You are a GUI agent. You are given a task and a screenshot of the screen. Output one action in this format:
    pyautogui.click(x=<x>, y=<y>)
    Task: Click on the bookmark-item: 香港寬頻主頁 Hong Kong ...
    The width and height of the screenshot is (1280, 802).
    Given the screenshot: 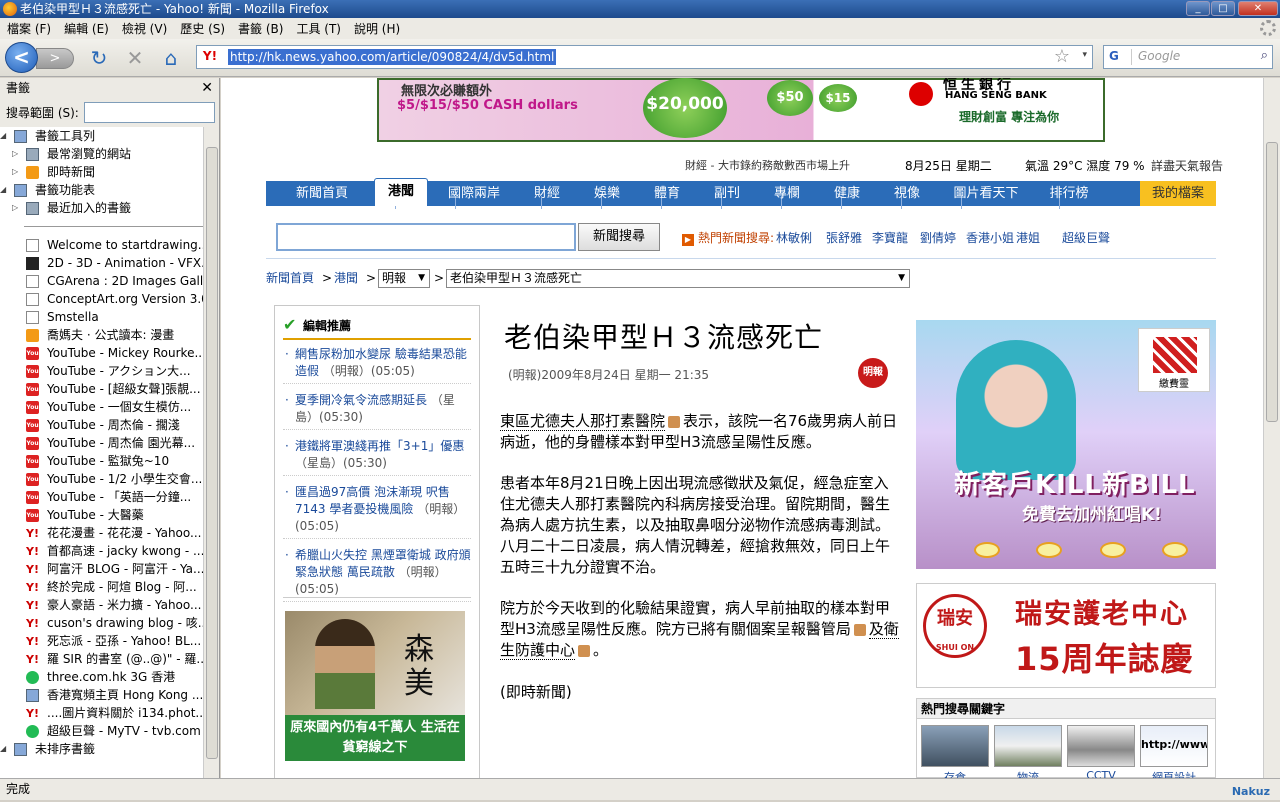 What is the action you would take?
    pyautogui.click(x=101, y=695)
    